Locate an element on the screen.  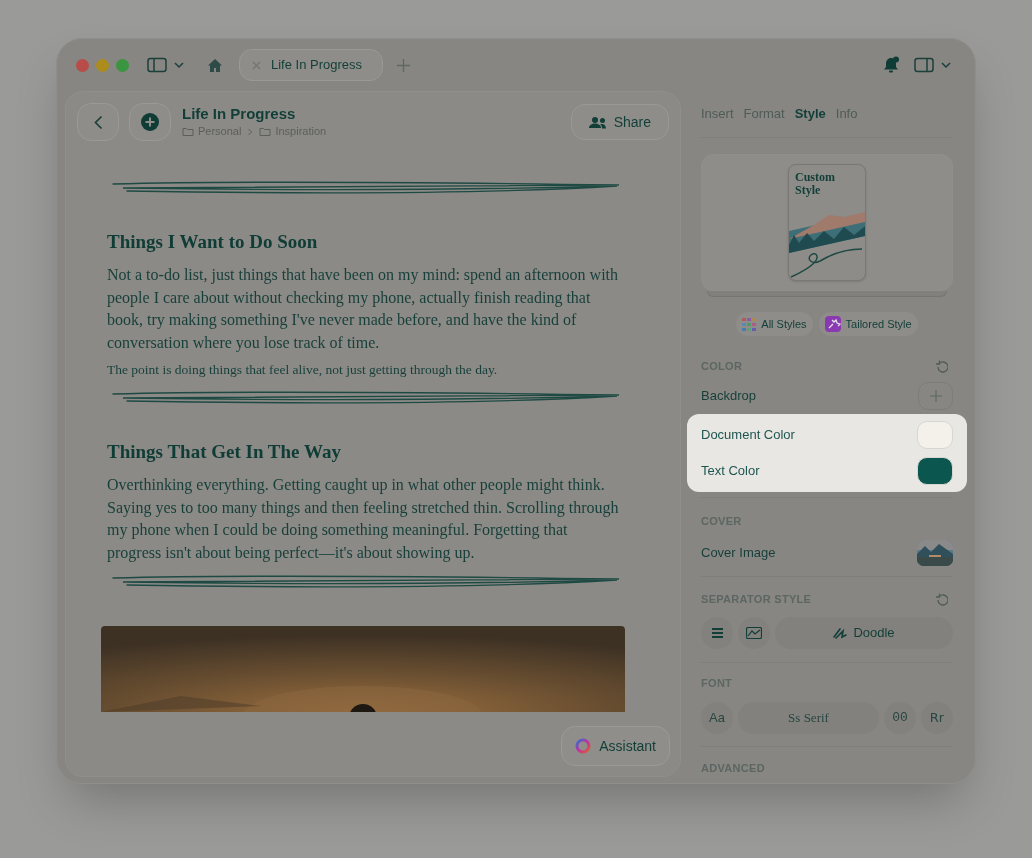
section-heading: Things I Want to Do Soon is located at coordinates (213, 242).